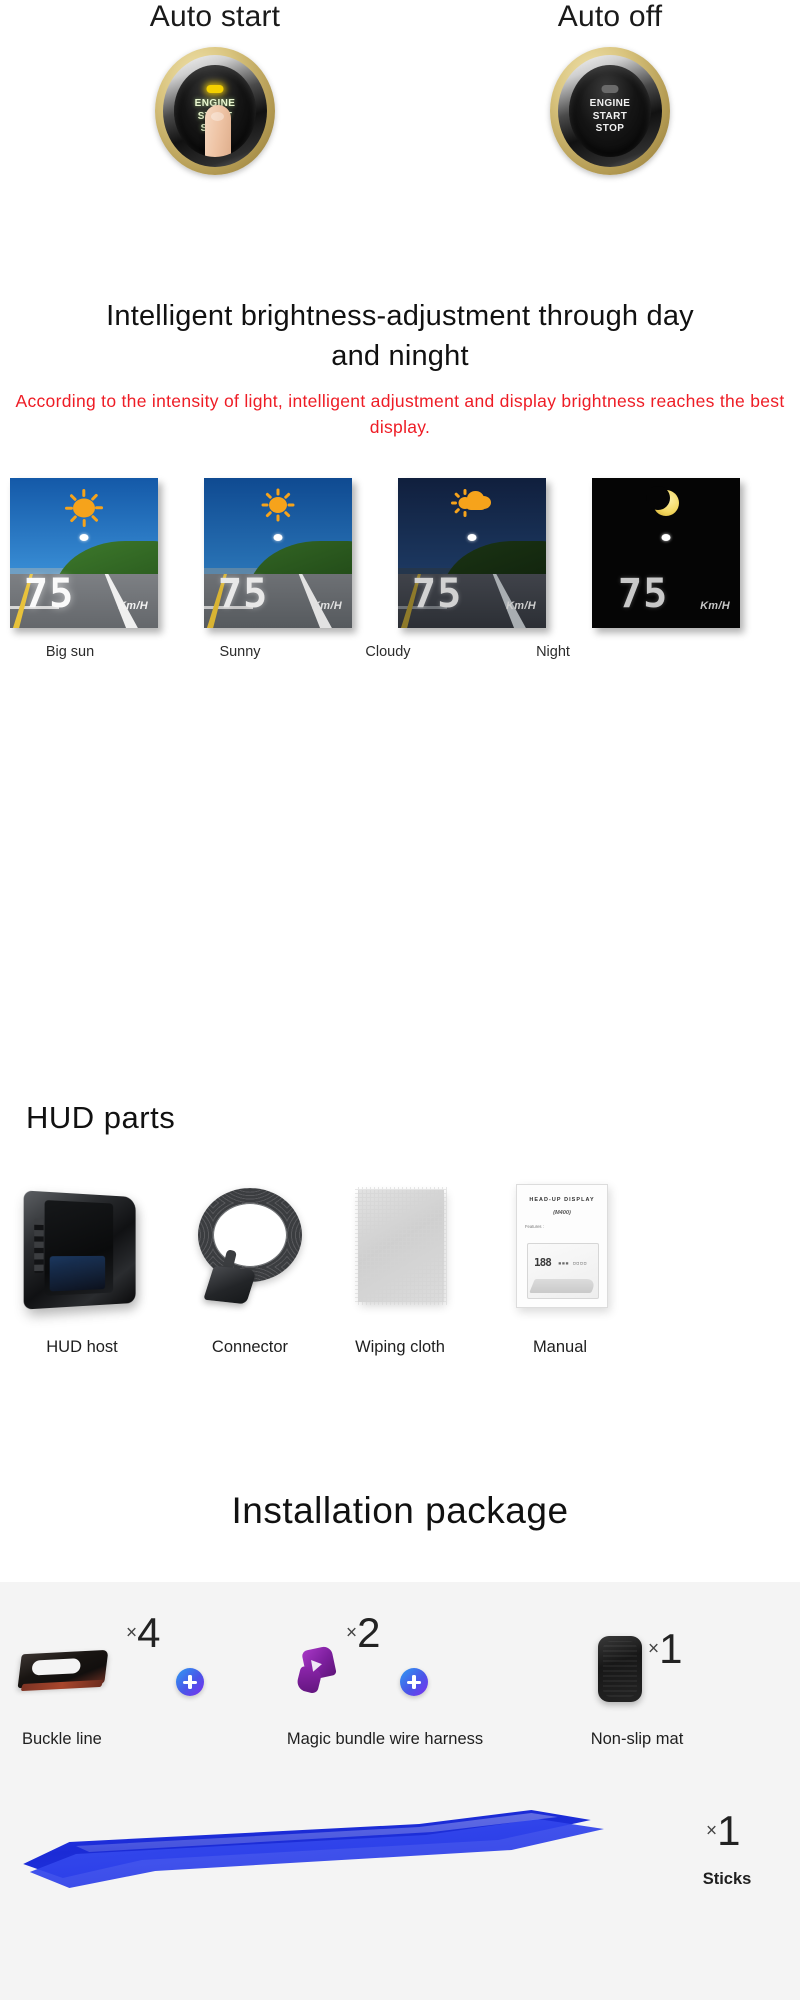 This screenshot has height=2000, width=800. What do you see at coordinates (62, 1739) in the screenshot?
I see `kit-label-buckle-line: Buckle line` at bounding box center [62, 1739].